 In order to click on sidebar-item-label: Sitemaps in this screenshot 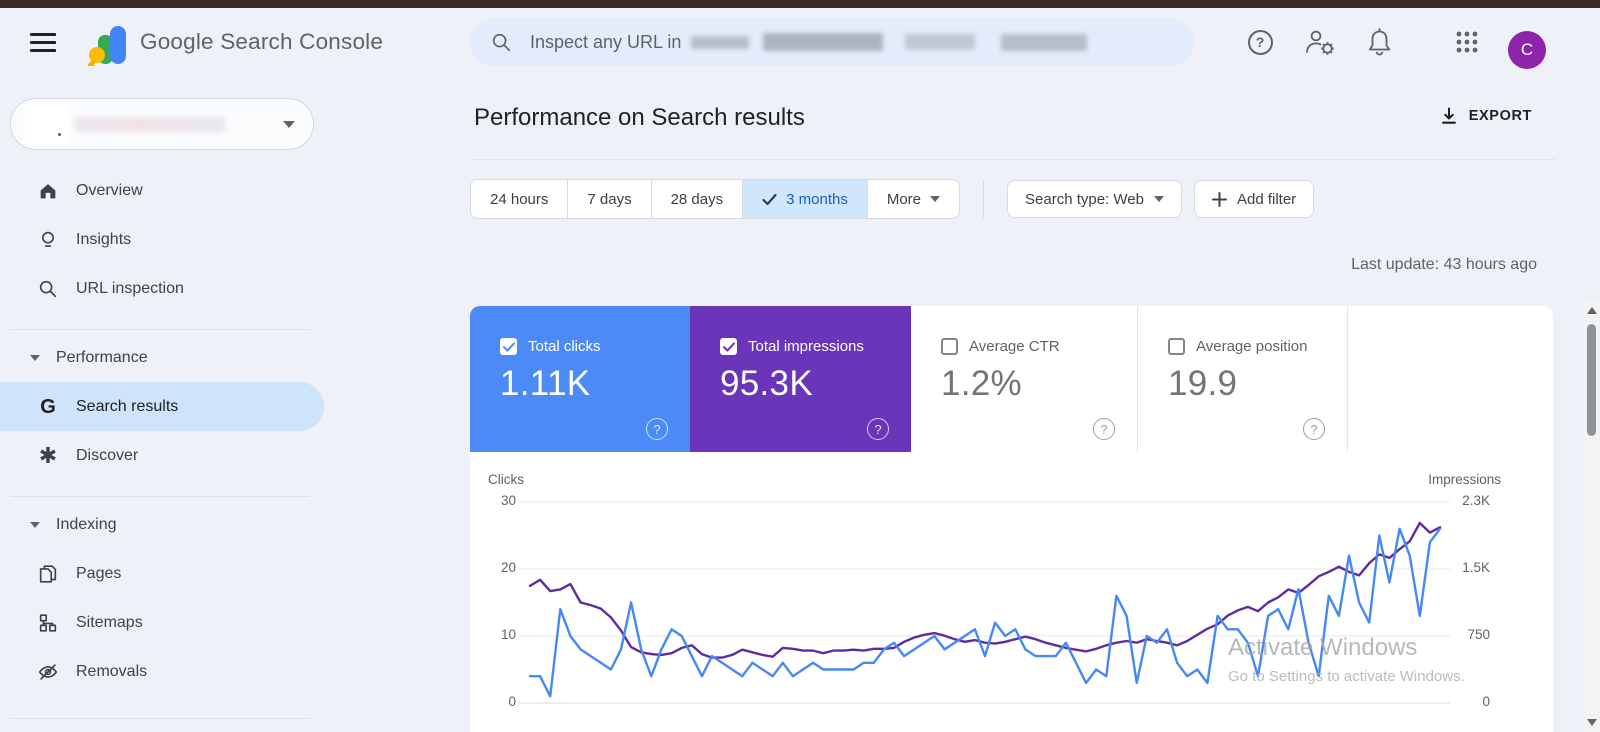, I will do `click(109, 622)`.